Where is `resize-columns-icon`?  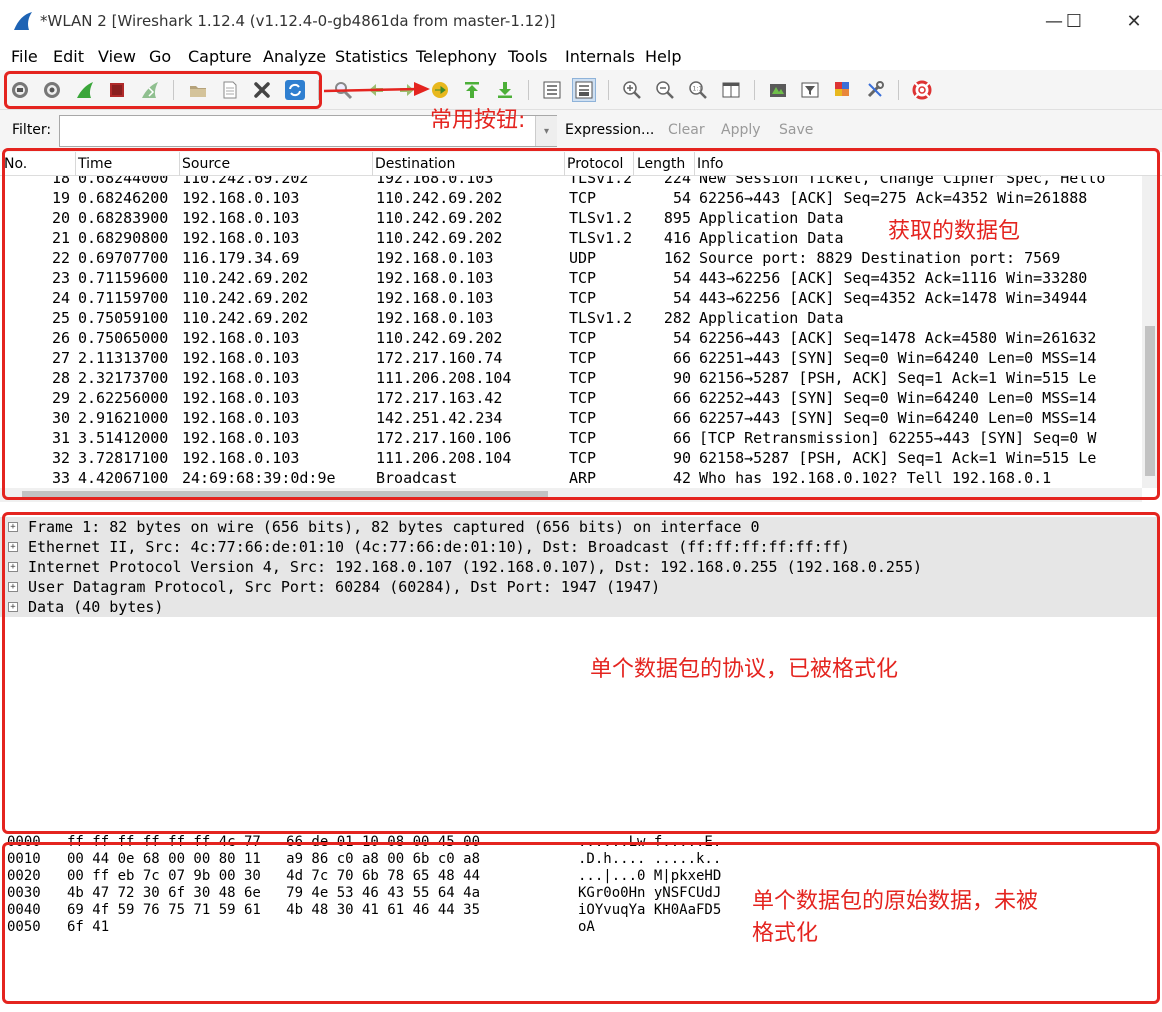
resize-columns-icon is located at coordinates (731, 90).